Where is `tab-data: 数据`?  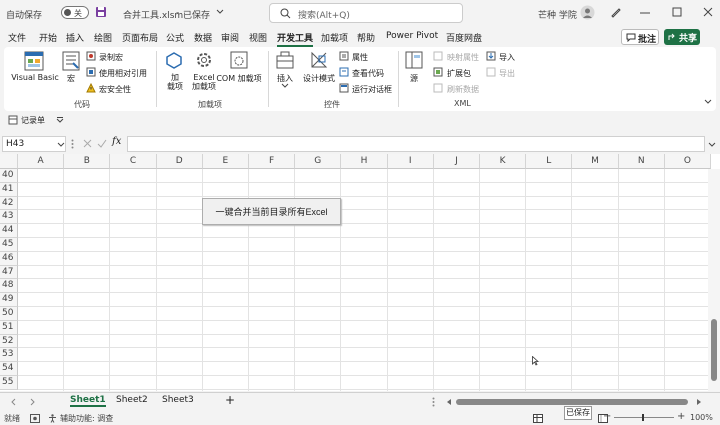 tab-data: 数据 is located at coordinates (203, 37).